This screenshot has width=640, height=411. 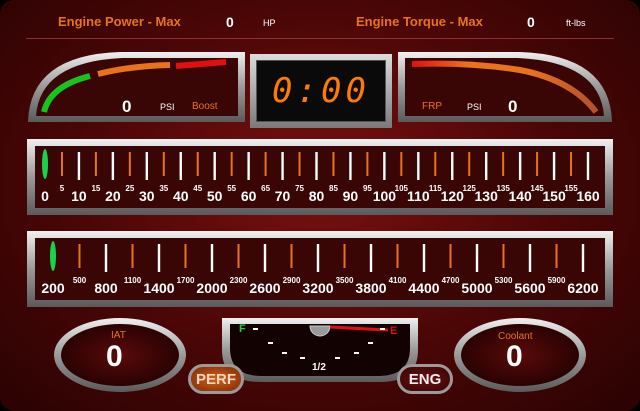 I want to click on tachometer-needle, so click(x=53, y=256).